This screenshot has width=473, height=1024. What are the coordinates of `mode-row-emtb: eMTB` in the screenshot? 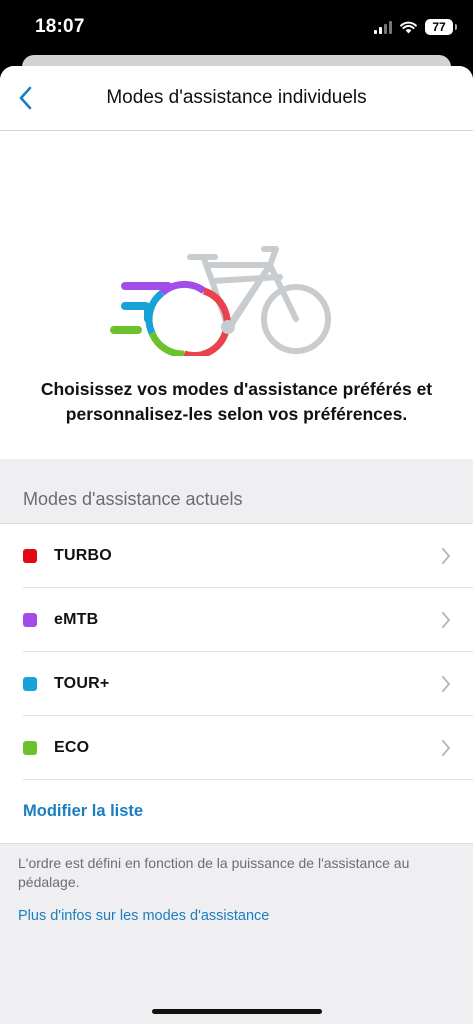 It's located at (236, 620).